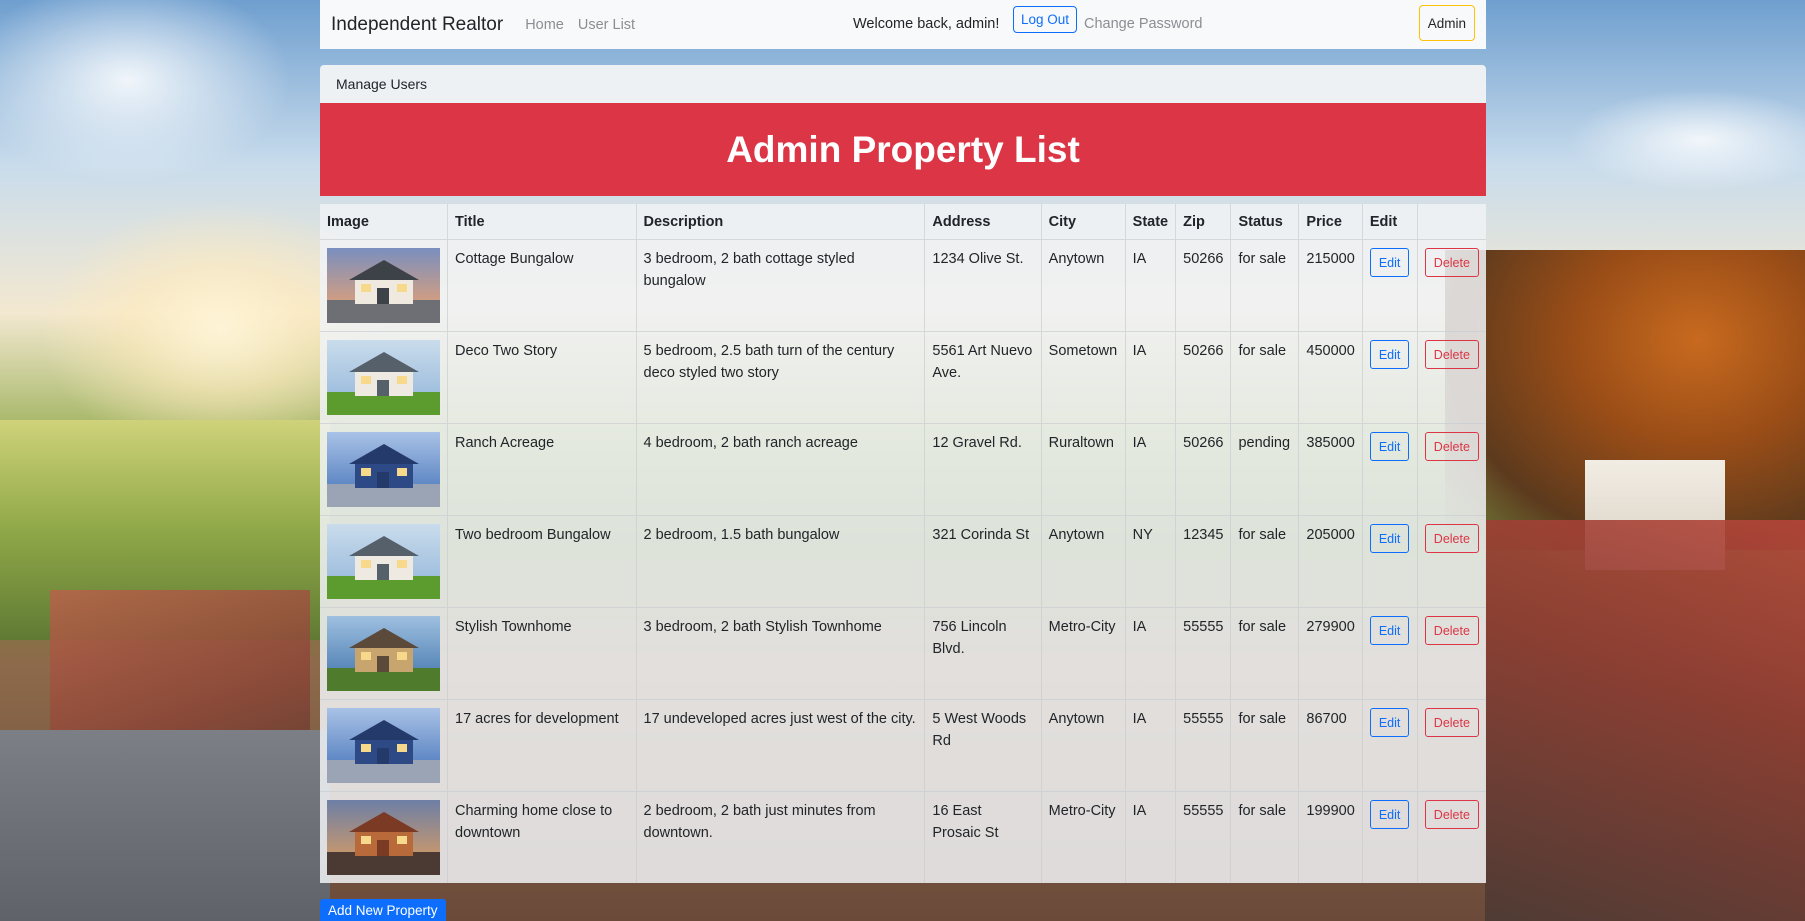 Image resolution: width=1805 pixels, height=921 pixels. What do you see at coordinates (542, 469) in the screenshot?
I see `cell-title: Ranch Acreage` at bounding box center [542, 469].